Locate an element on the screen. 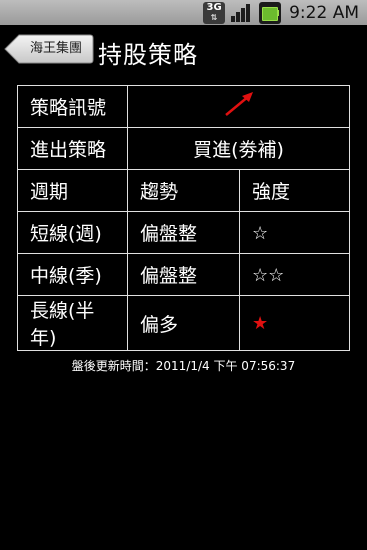 The width and height of the screenshot is (367, 550). red-up-right-arrow-icon is located at coordinates (238, 104).